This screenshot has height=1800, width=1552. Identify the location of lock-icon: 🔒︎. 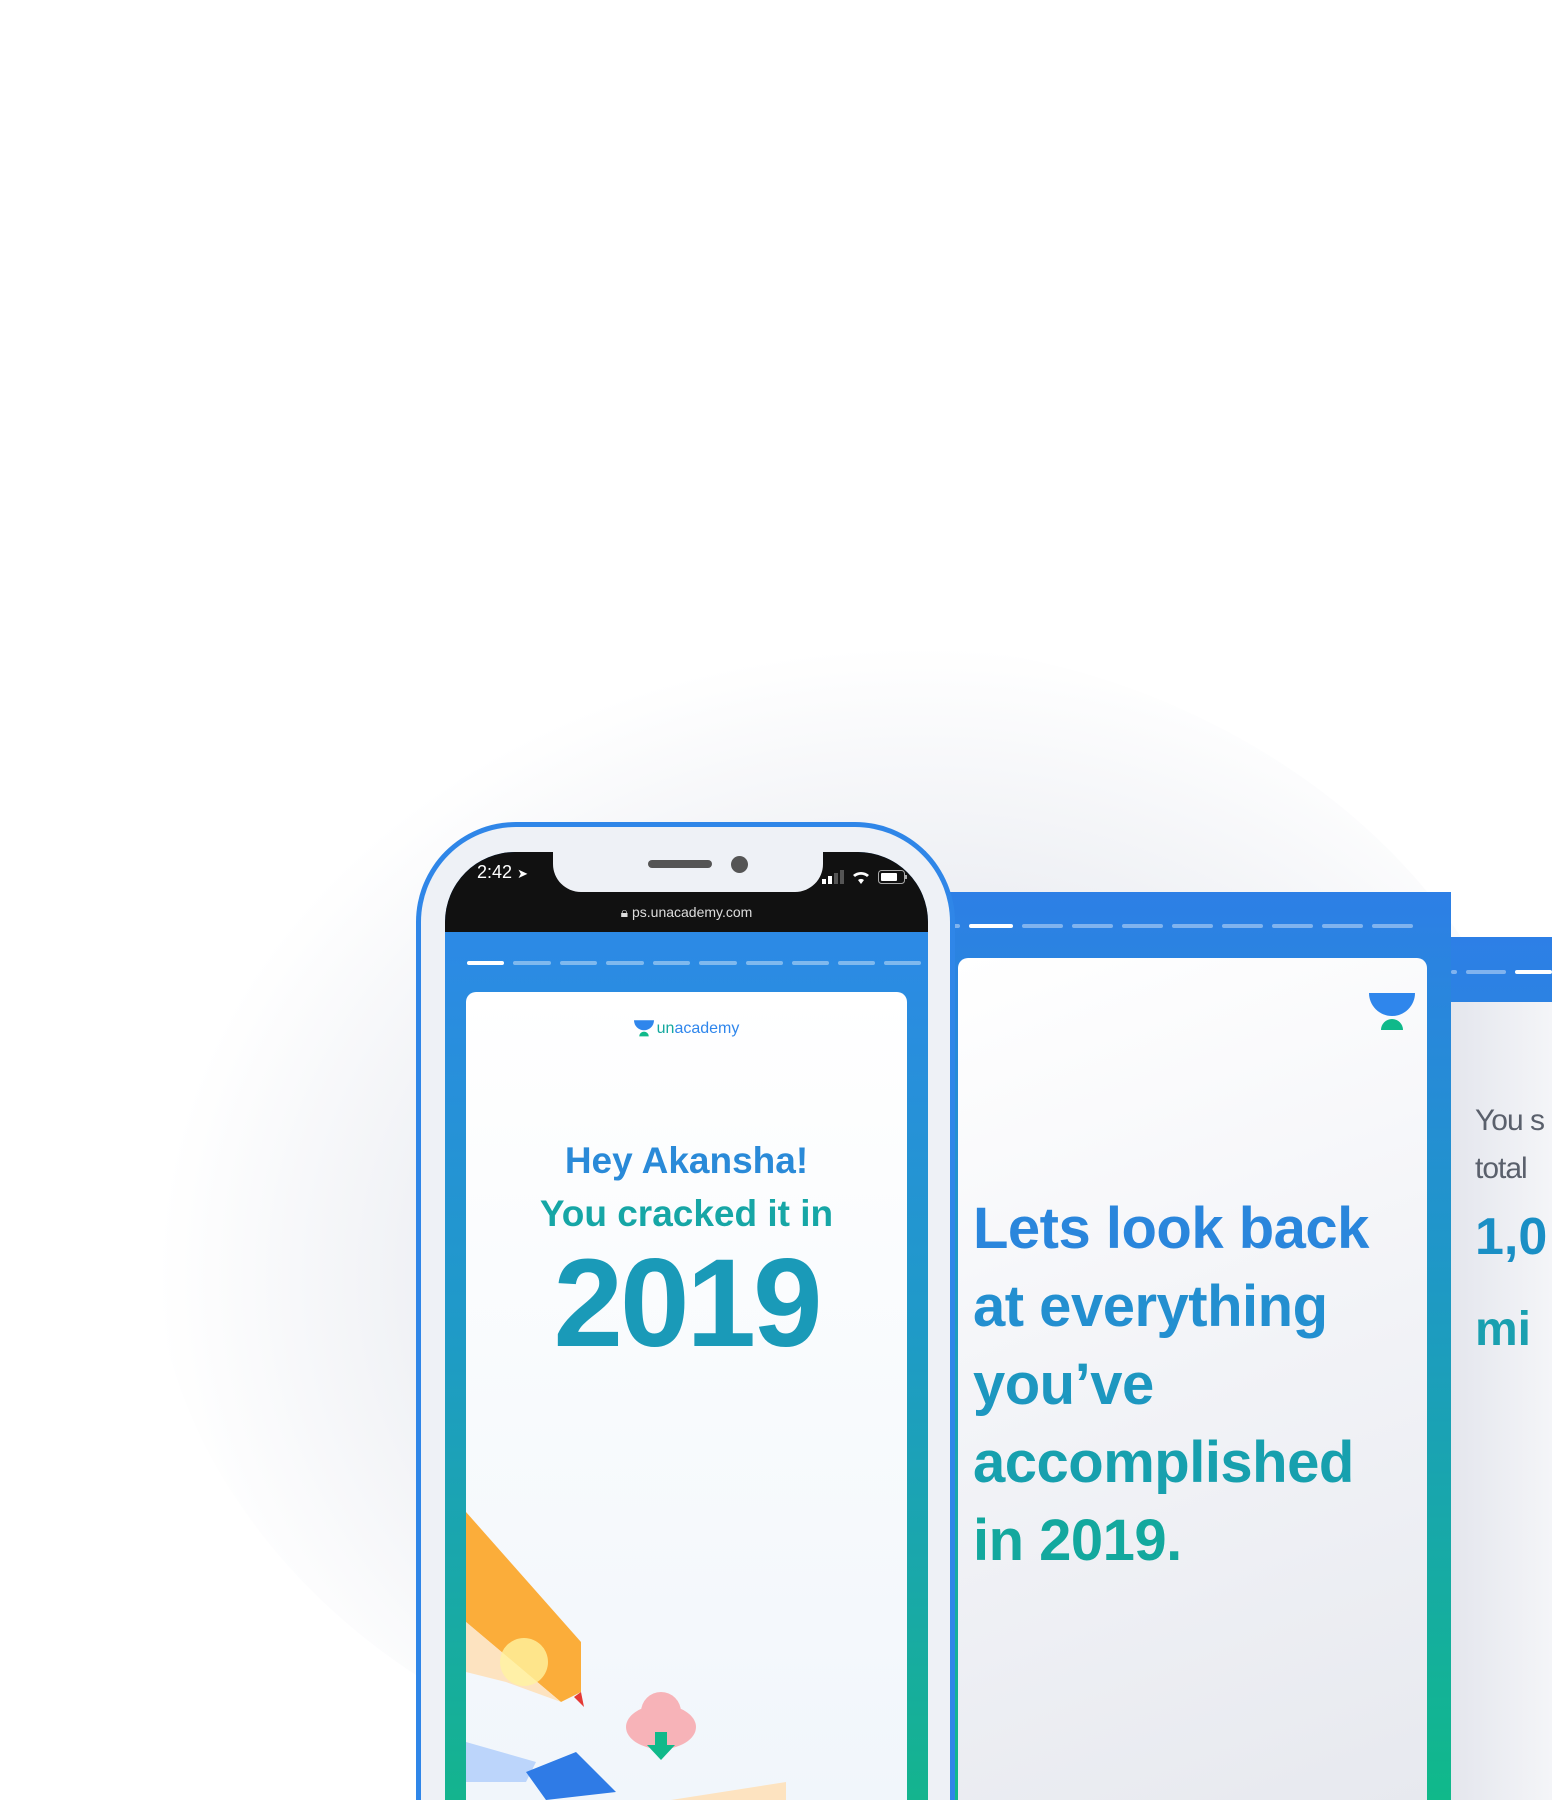
(624, 912).